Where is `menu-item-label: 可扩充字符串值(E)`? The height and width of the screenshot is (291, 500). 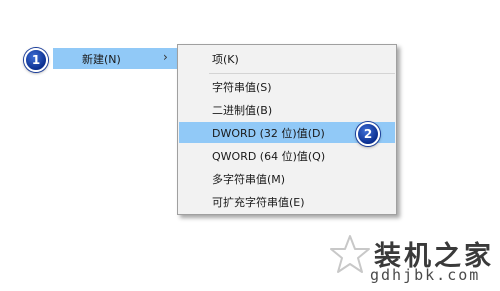 menu-item-label: 可扩充字符串值(E) is located at coordinates (258, 202).